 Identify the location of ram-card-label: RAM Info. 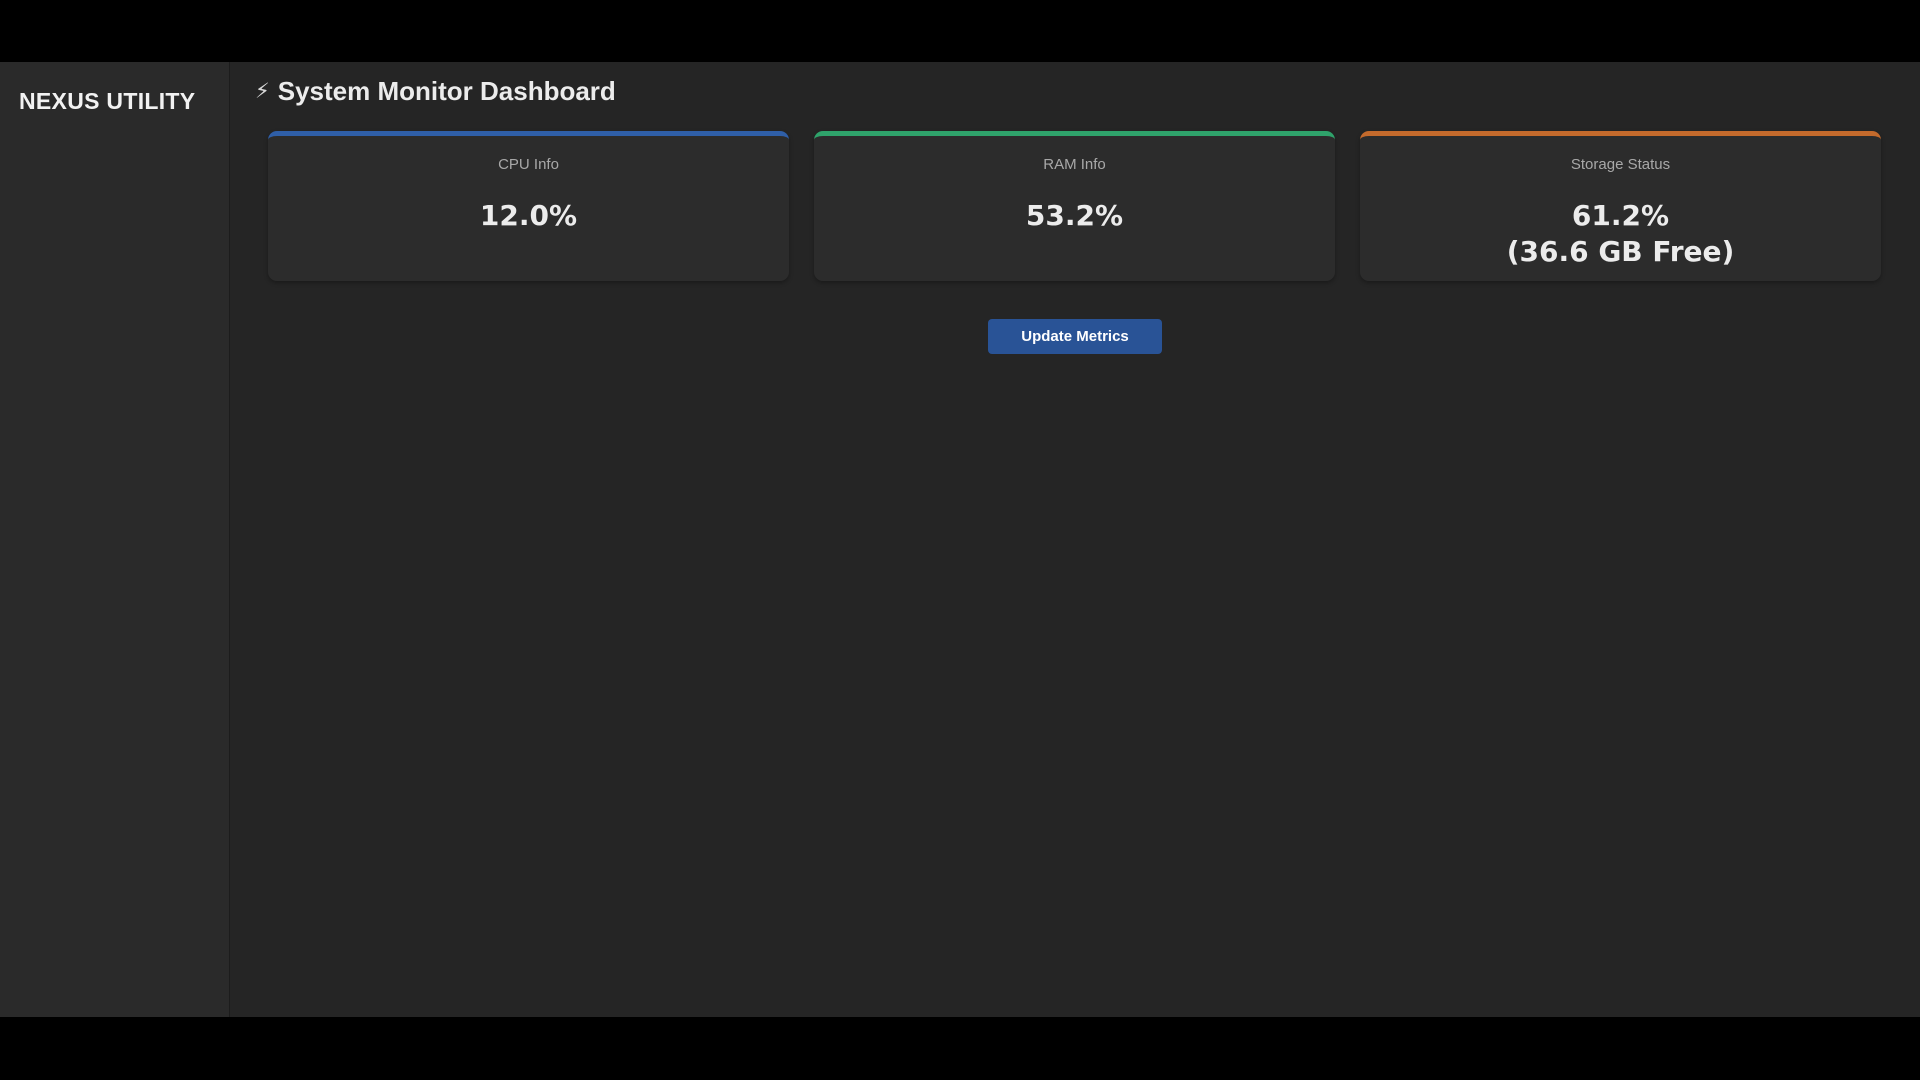
(1074, 164).